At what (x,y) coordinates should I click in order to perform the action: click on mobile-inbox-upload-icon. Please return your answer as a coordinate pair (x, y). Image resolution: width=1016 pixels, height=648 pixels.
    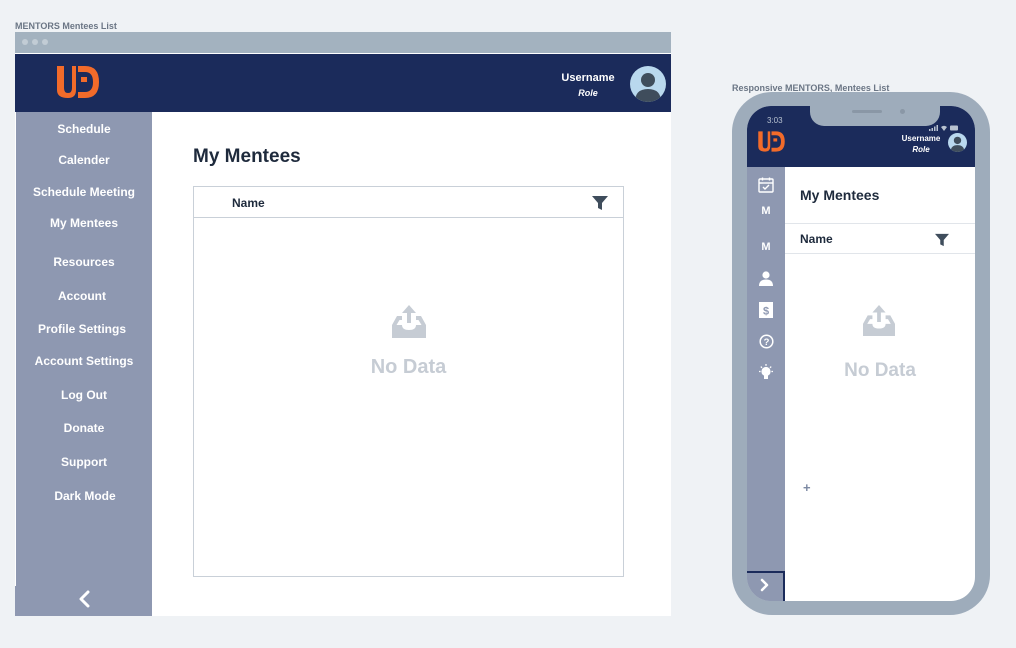
    Looking at the image, I should click on (879, 323).